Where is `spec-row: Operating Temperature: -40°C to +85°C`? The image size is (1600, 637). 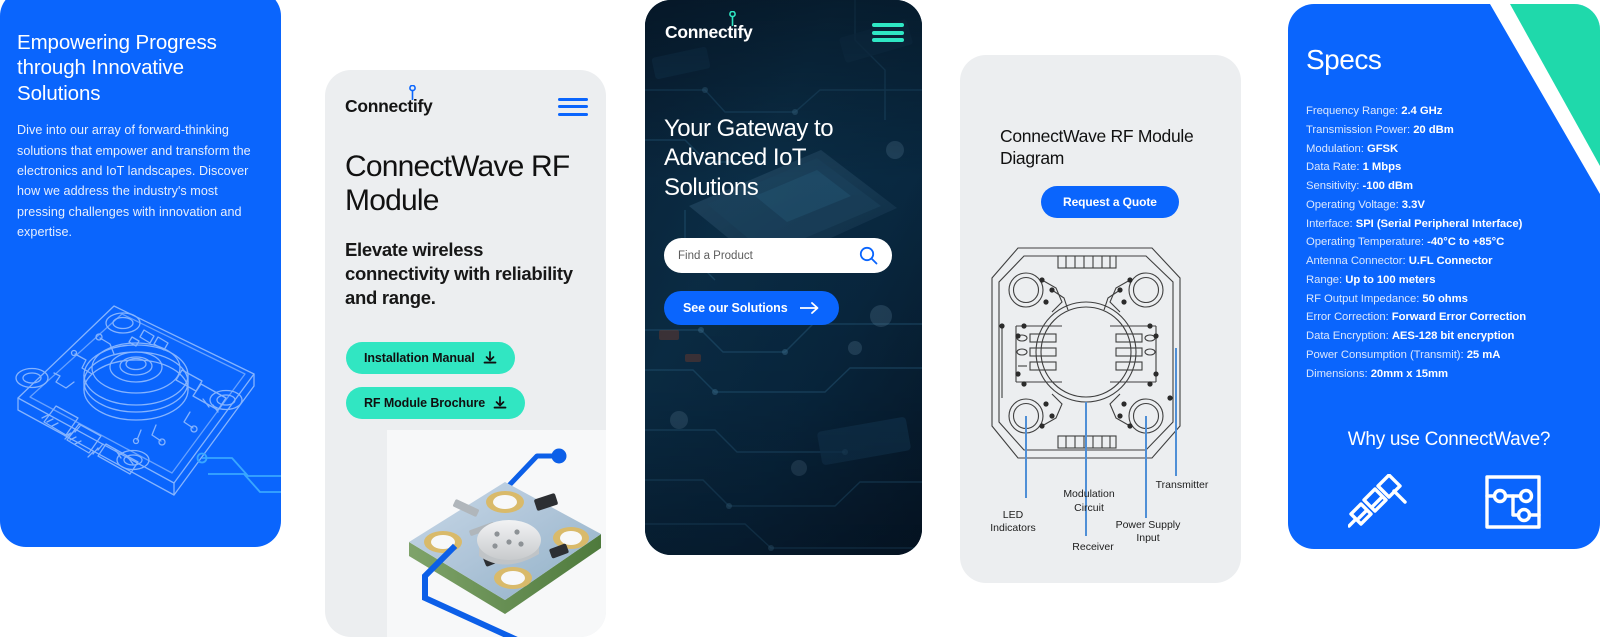 spec-row: Operating Temperature: -40°C to +85°C is located at coordinates (1405, 242).